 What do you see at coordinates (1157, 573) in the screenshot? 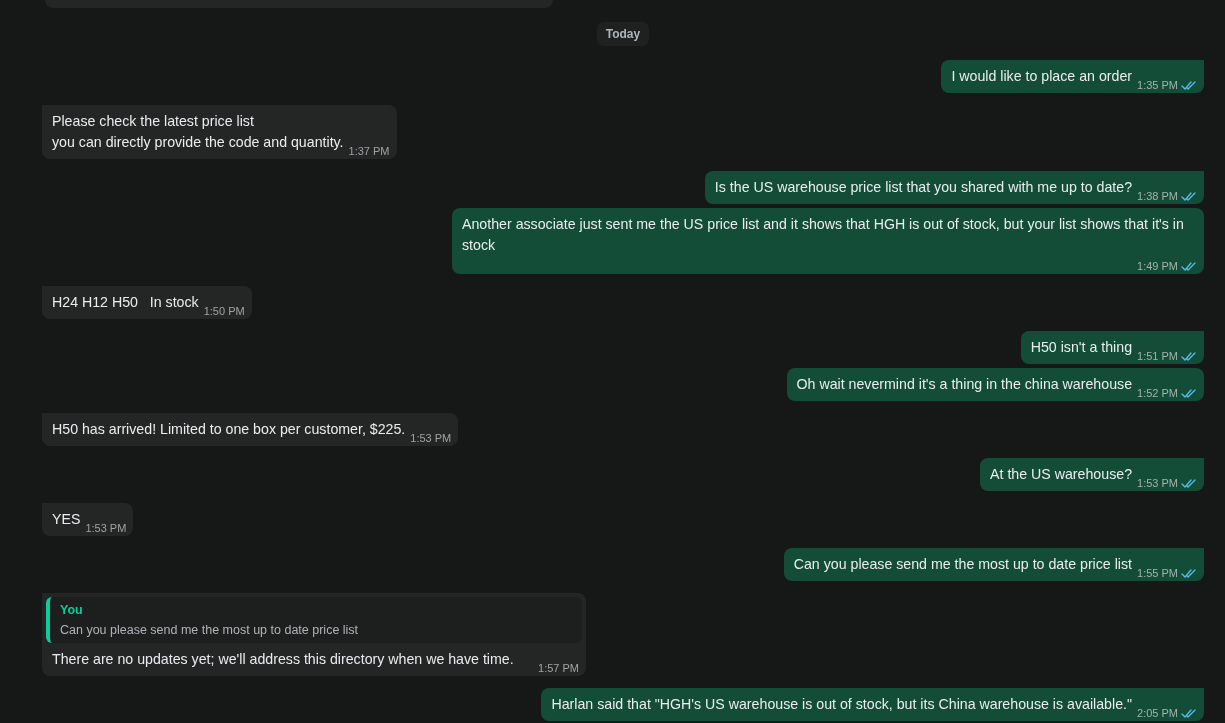
I see `message-time: 1:55 PM` at bounding box center [1157, 573].